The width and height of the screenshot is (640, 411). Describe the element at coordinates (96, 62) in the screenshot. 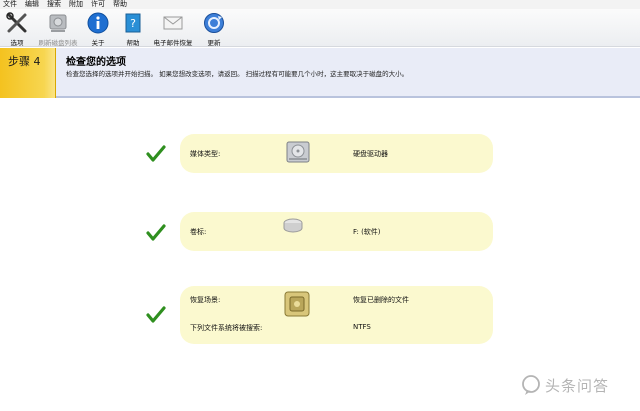

I see `step-title: 检查您的选项` at that location.